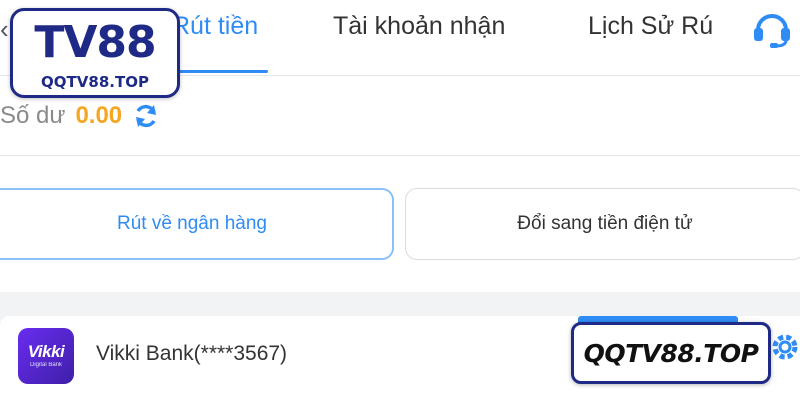 The image size is (800, 400). What do you see at coordinates (605, 223) in the screenshot?
I see `convert-to-crypto-label: Đổi sang tiền điện tử` at bounding box center [605, 223].